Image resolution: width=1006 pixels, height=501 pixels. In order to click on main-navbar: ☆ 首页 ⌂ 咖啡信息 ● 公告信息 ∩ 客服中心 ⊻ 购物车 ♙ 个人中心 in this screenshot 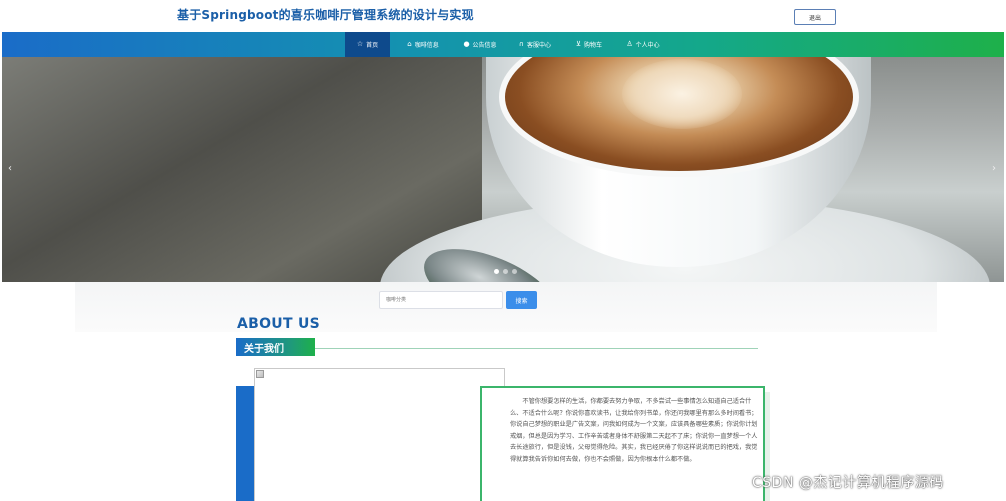, I will do `click(503, 44)`.